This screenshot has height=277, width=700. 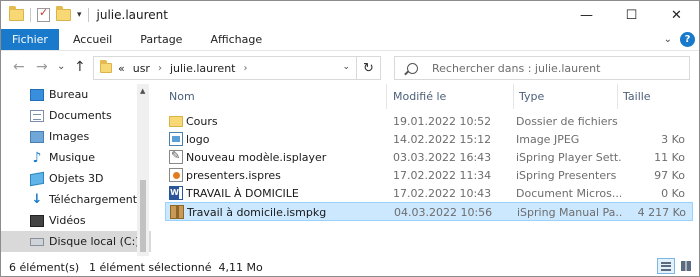 I want to click on up-button: ↑, so click(x=80, y=67).